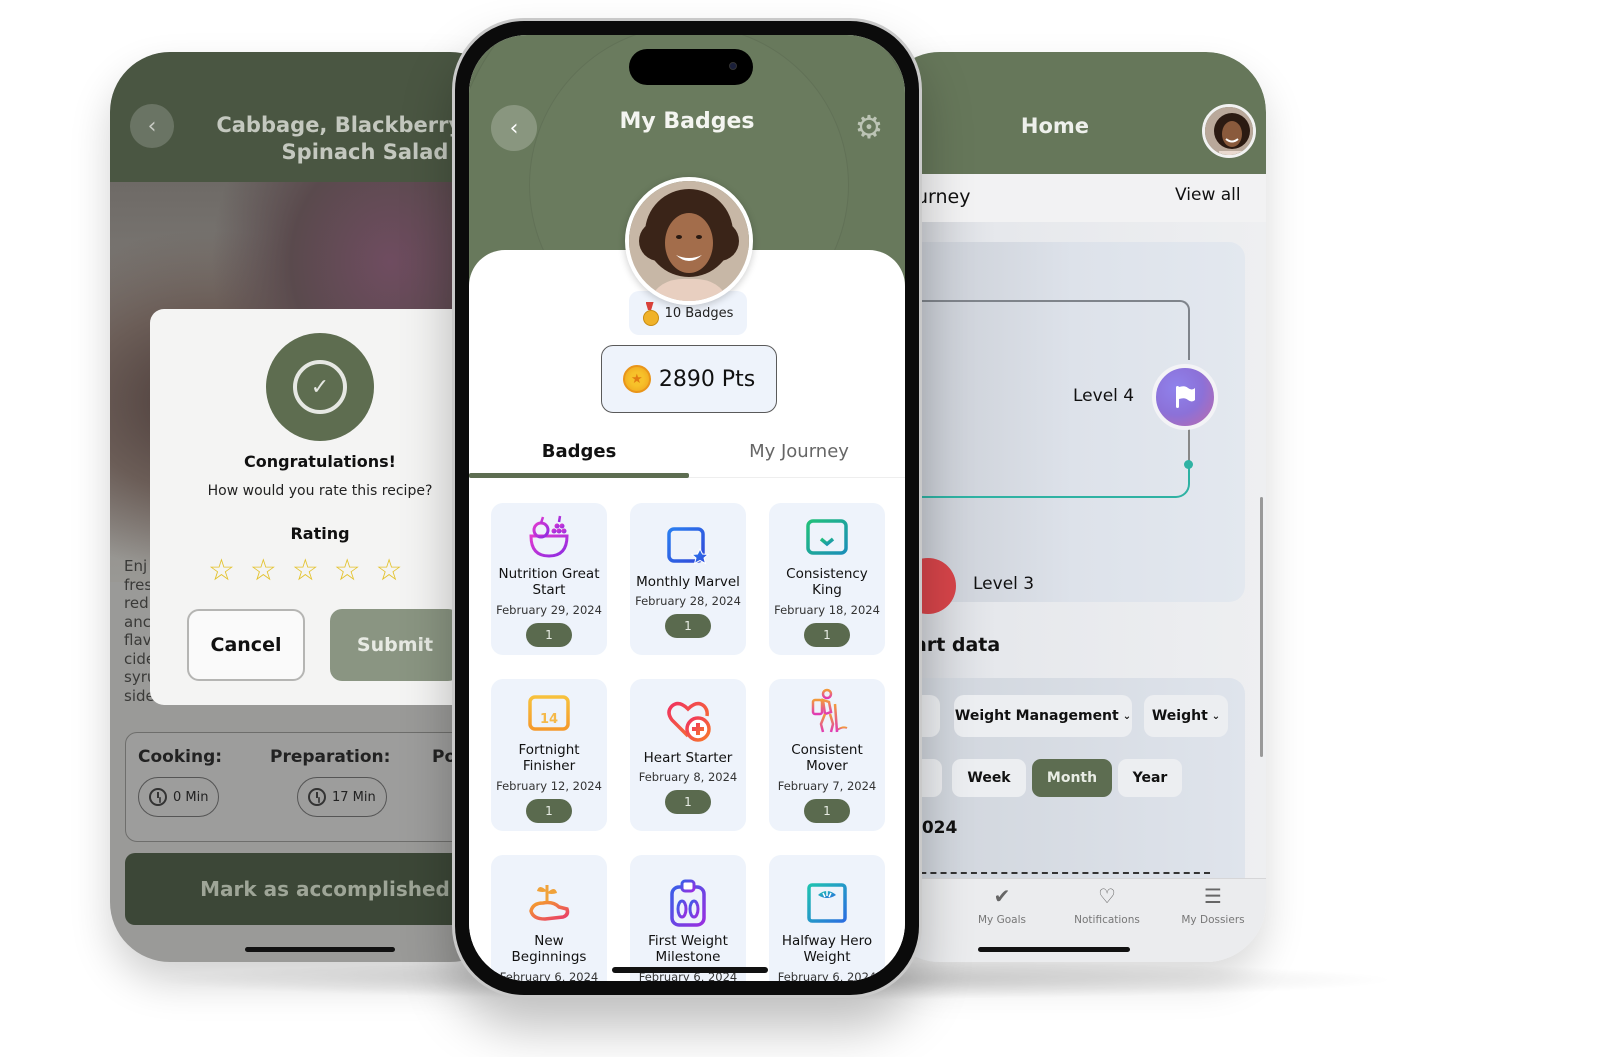  What do you see at coordinates (1055, 126) in the screenshot?
I see `home-title: Home` at bounding box center [1055, 126].